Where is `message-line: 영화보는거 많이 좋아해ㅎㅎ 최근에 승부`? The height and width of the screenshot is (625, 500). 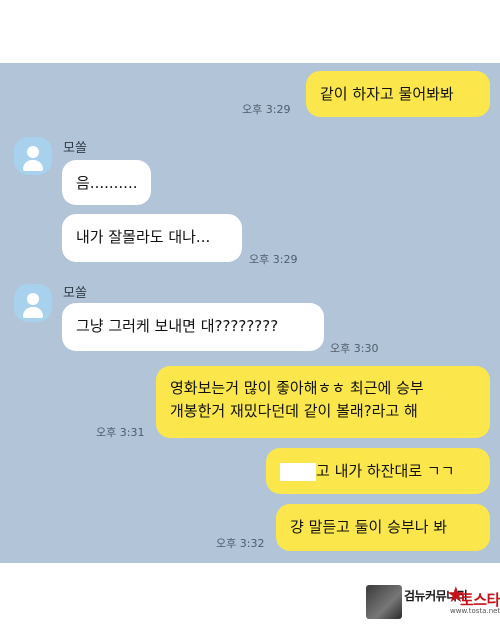 message-line: 영화보는거 많이 좋아해ㅎㅎ 최근에 승부 is located at coordinates (297, 388).